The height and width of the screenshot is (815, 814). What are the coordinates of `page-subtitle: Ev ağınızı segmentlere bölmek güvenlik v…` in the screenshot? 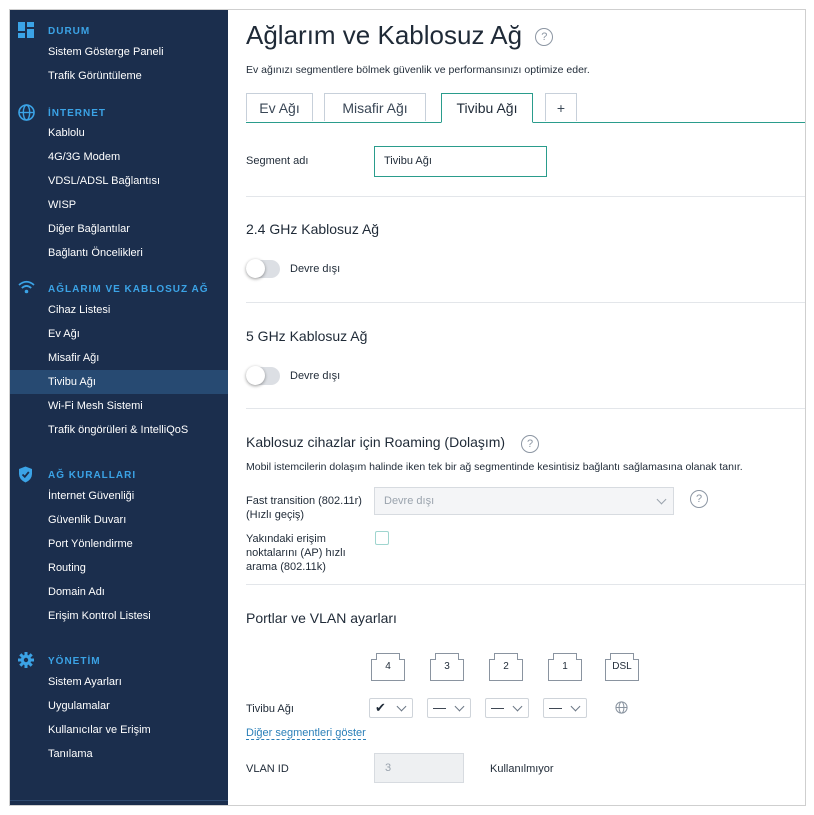 It's located at (418, 70).